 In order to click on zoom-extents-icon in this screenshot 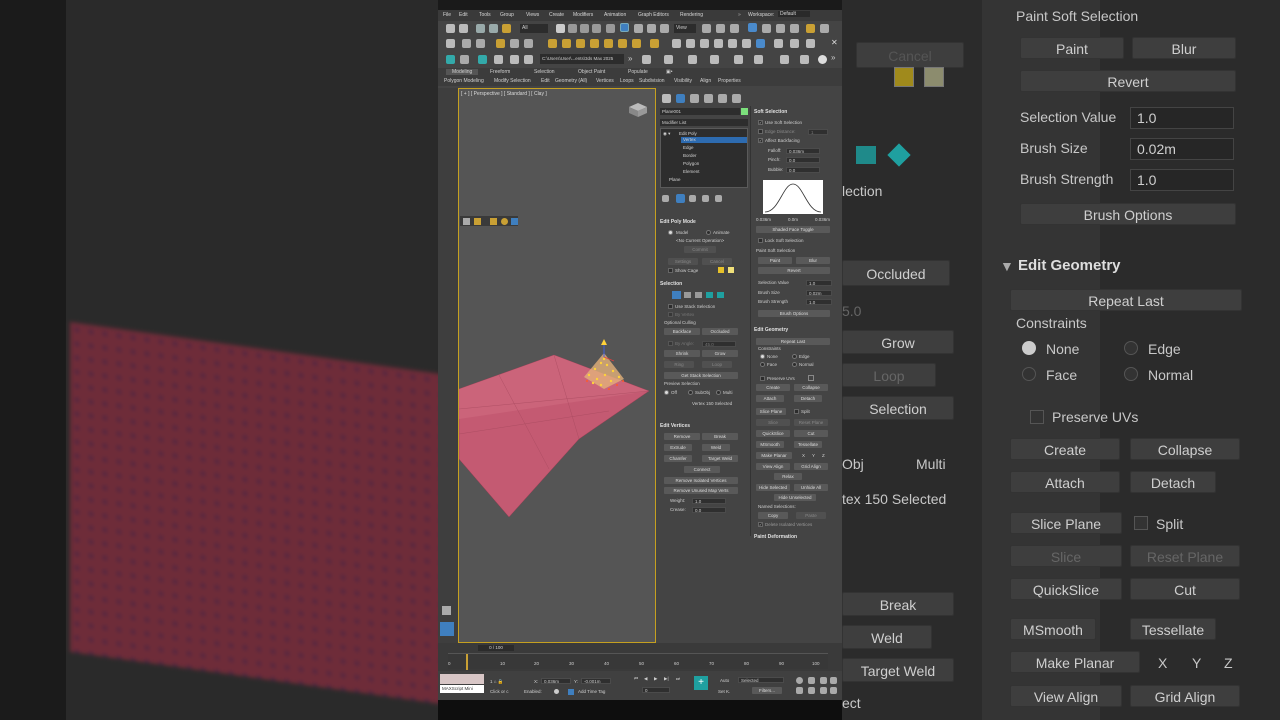, I will do `click(823, 680)`.